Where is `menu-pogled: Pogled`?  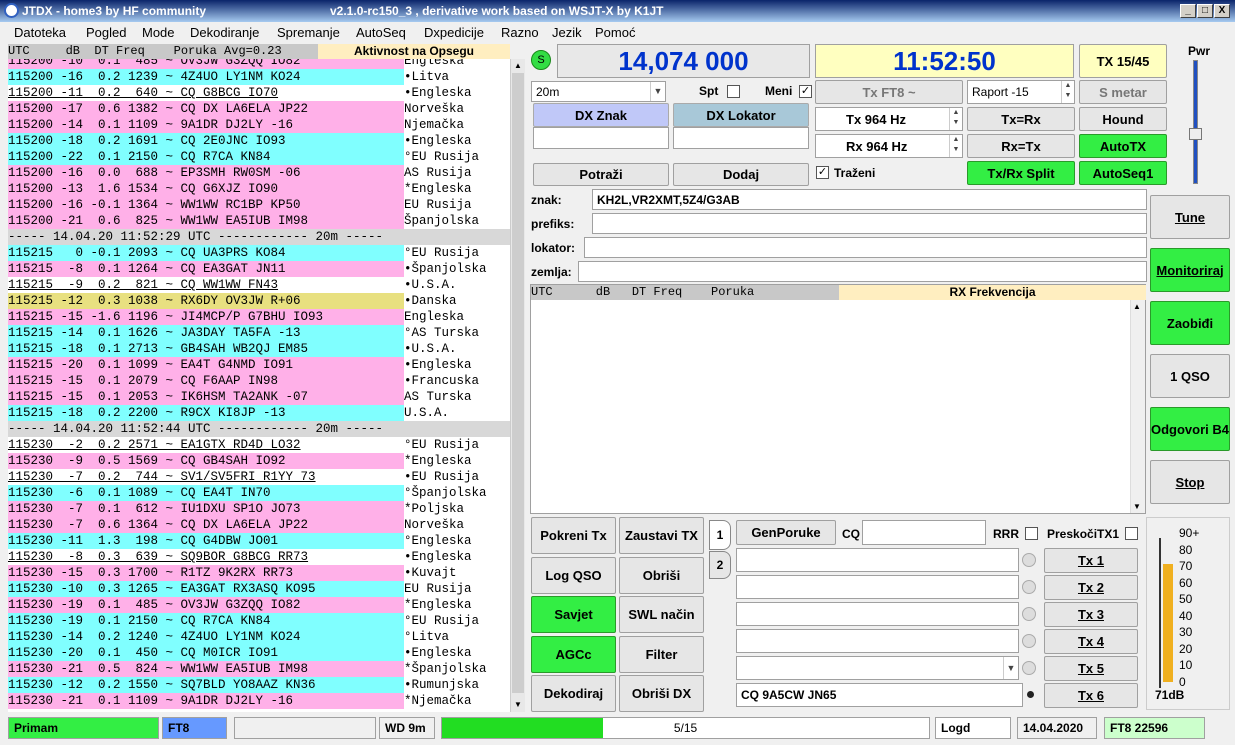
menu-pogled: Pogled is located at coordinates (106, 32).